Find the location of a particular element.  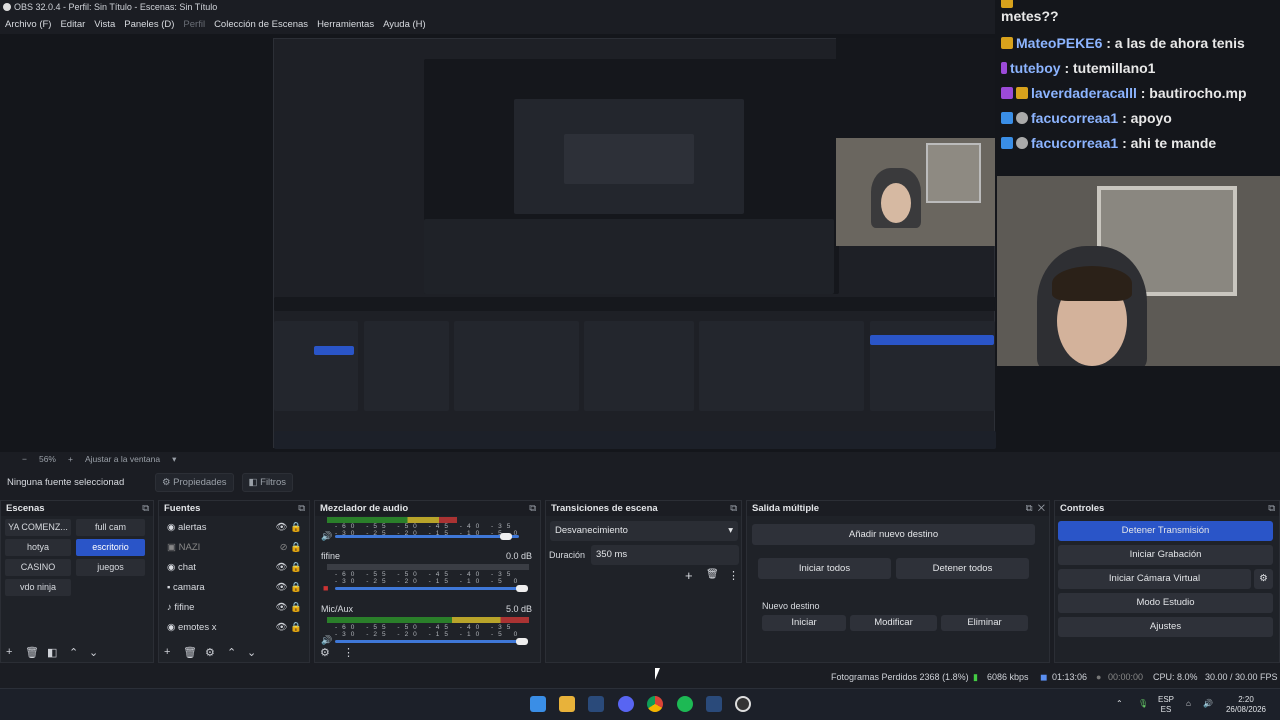

settings-button: Ajustes is located at coordinates (1165, 627).